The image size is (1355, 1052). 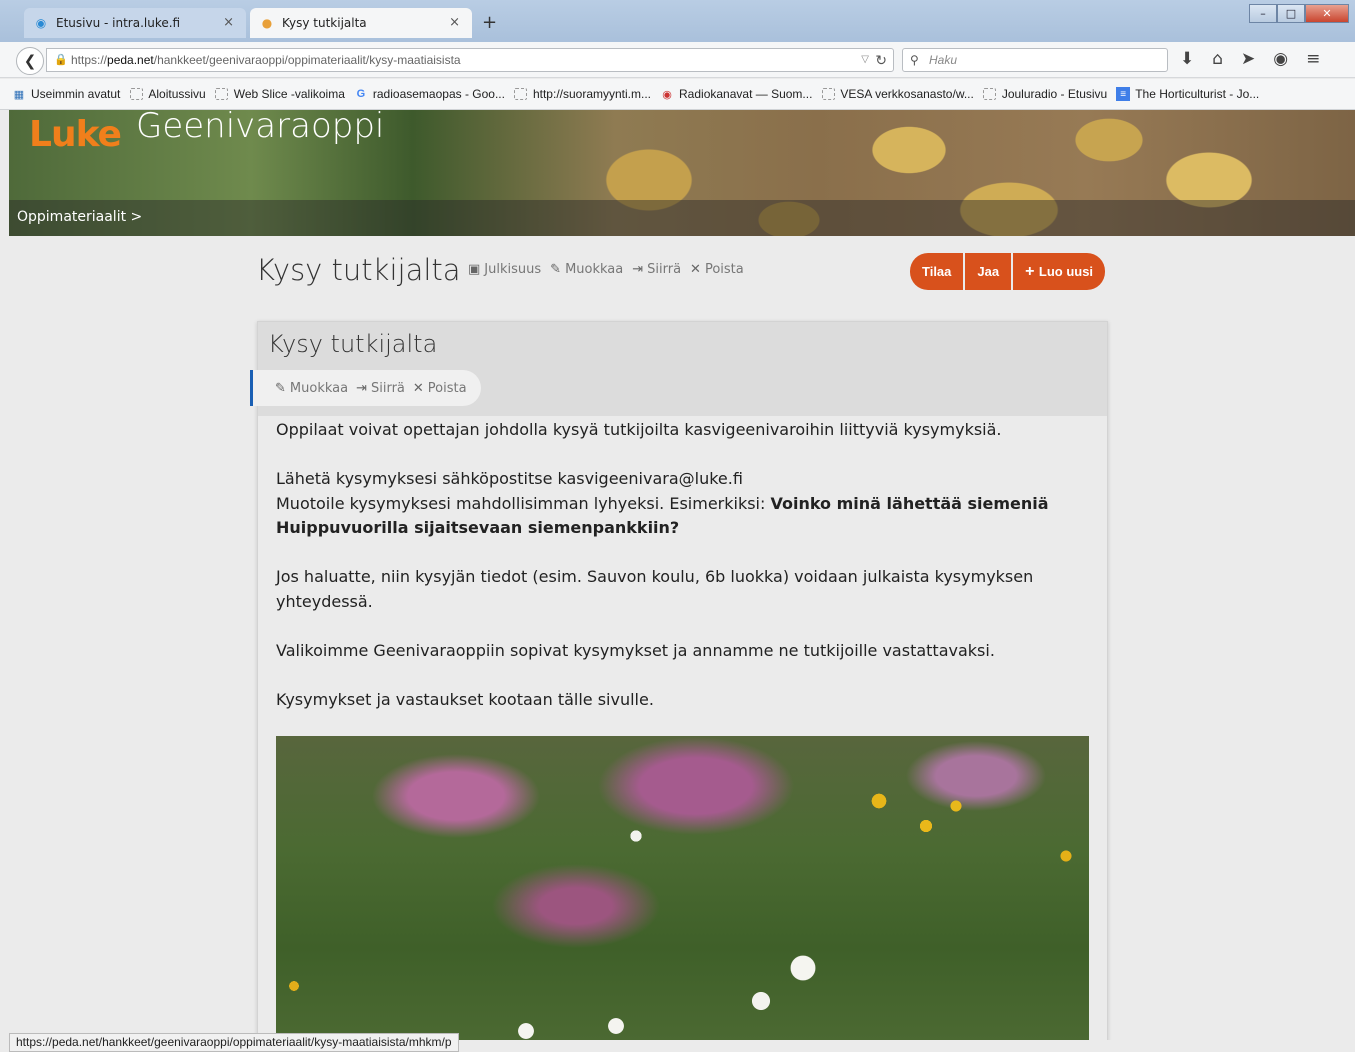 I want to click on radio-icon: ◉, so click(x=667, y=94).